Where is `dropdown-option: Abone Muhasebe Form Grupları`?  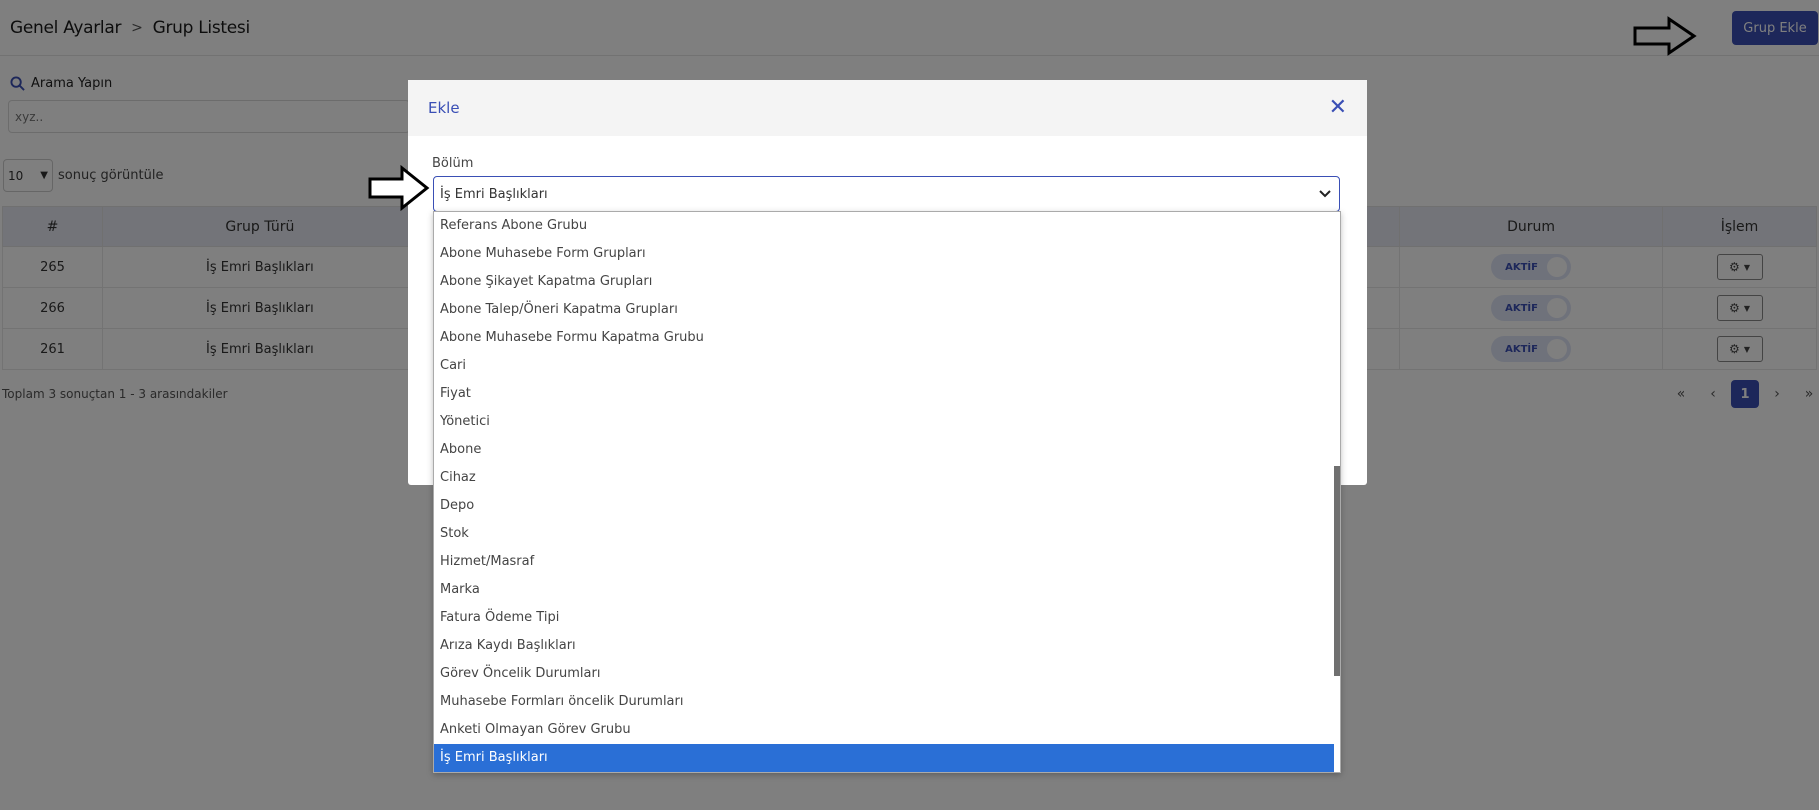
dropdown-option: Abone Muhasebe Form Grupları is located at coordinates (885, 254).